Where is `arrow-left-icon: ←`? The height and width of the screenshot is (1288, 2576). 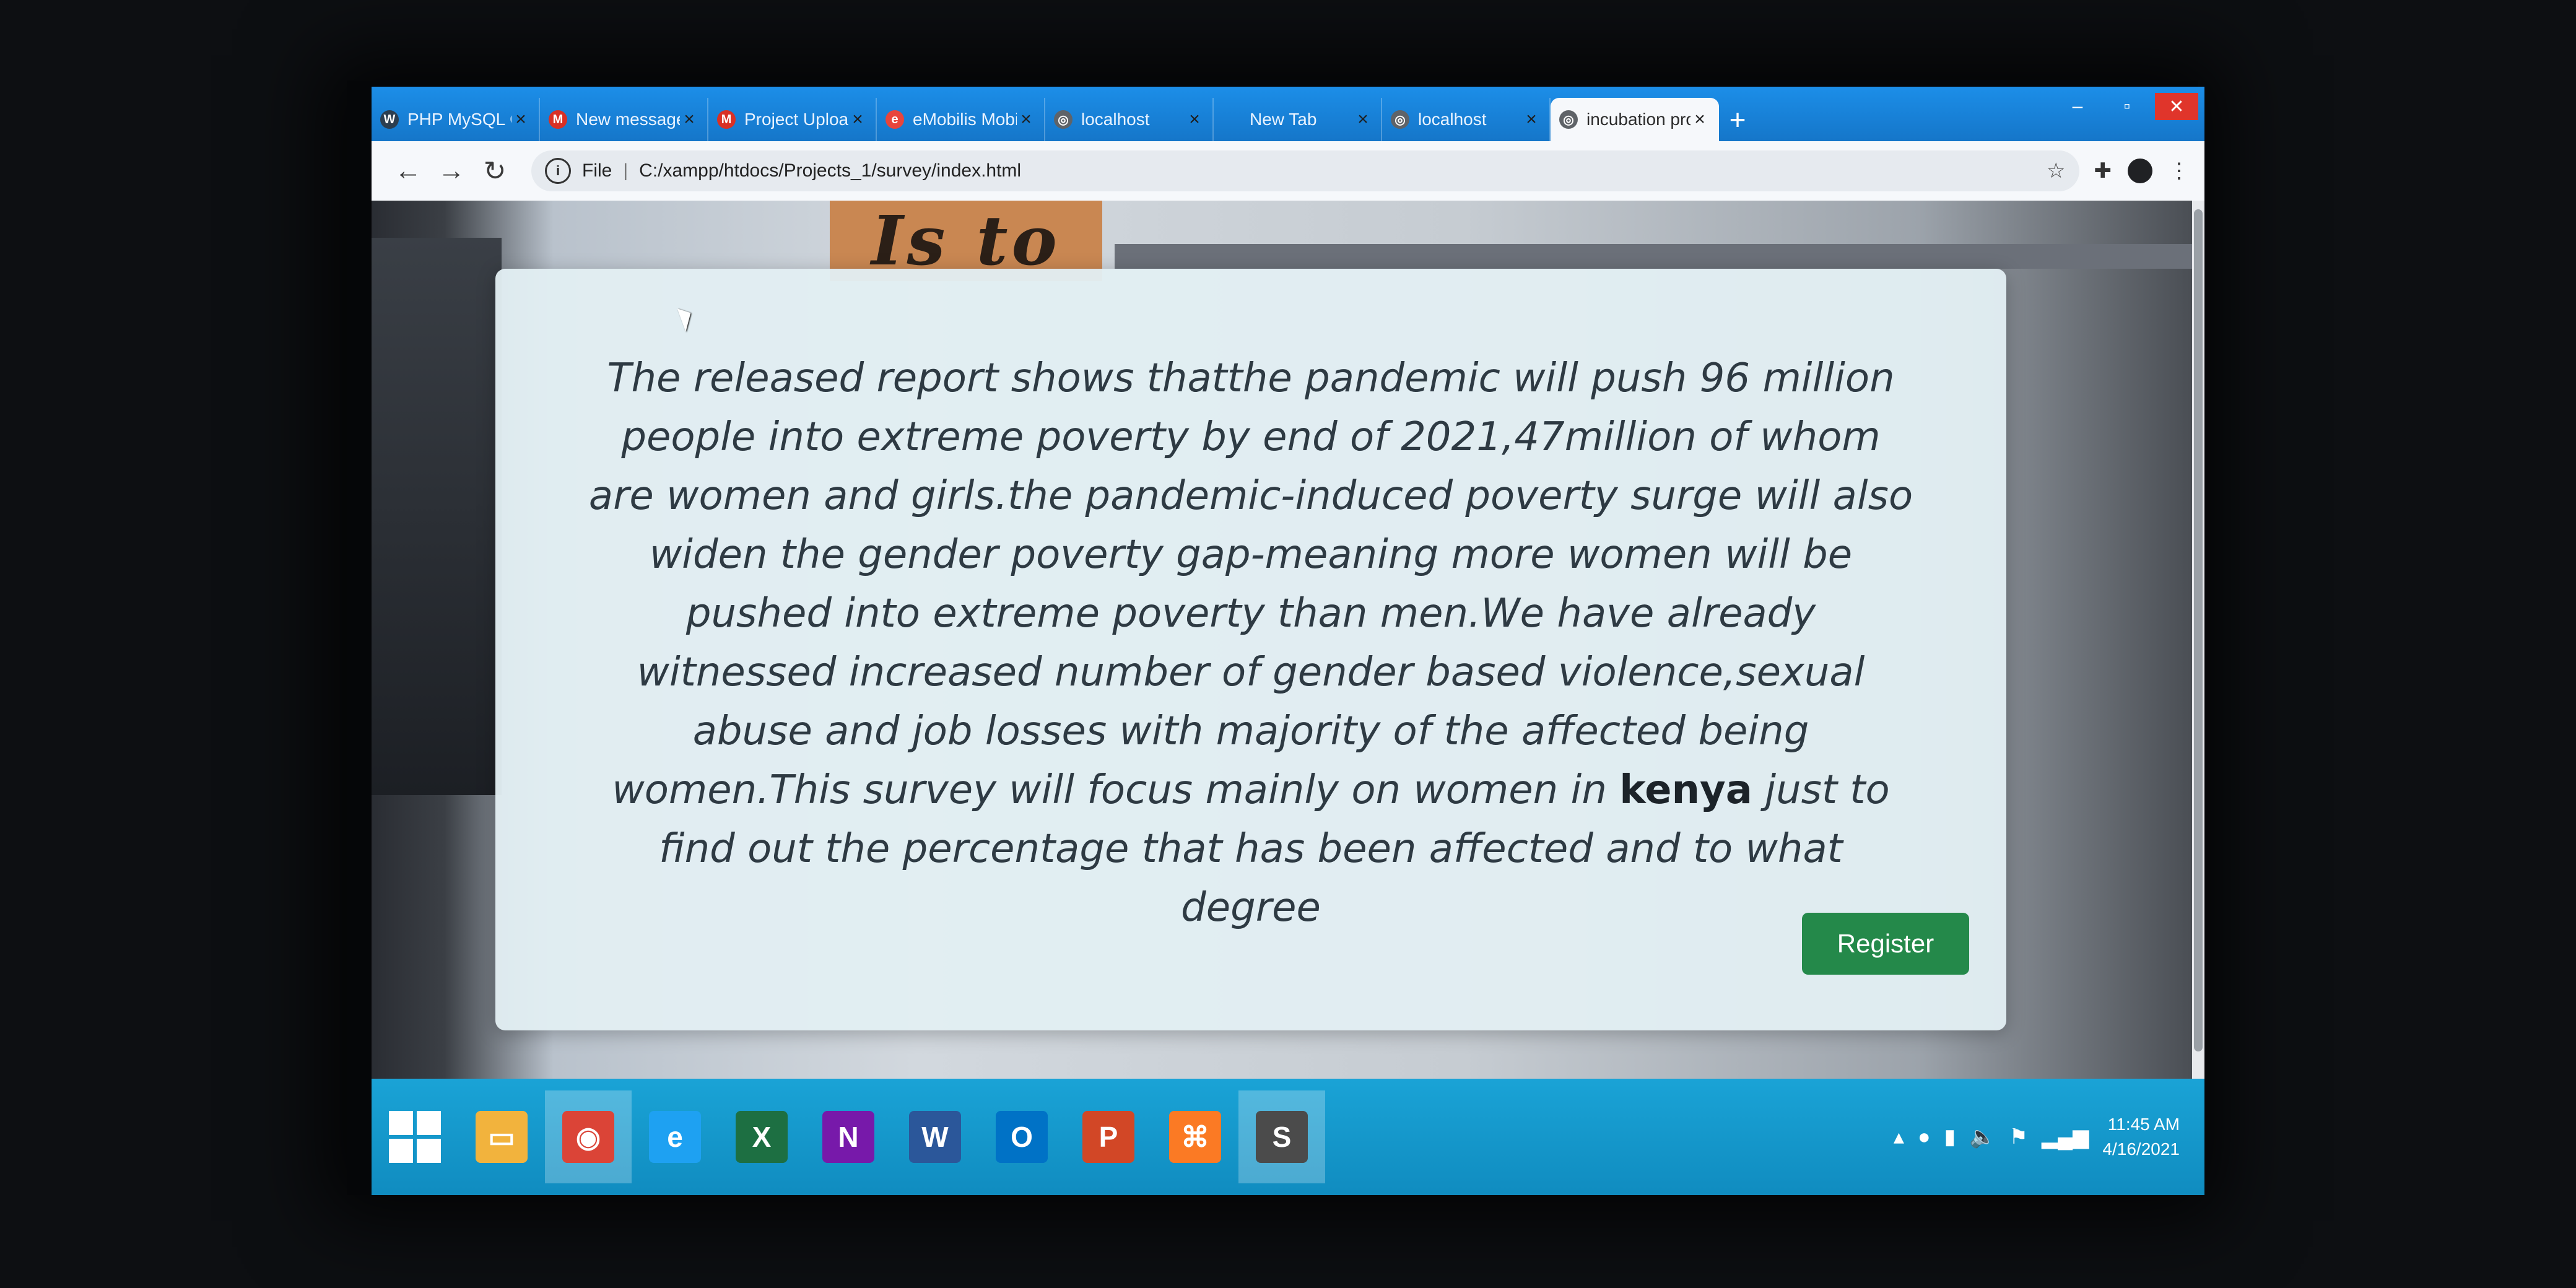
arrow-left-icon: ← is located at coordinates (408, 170).